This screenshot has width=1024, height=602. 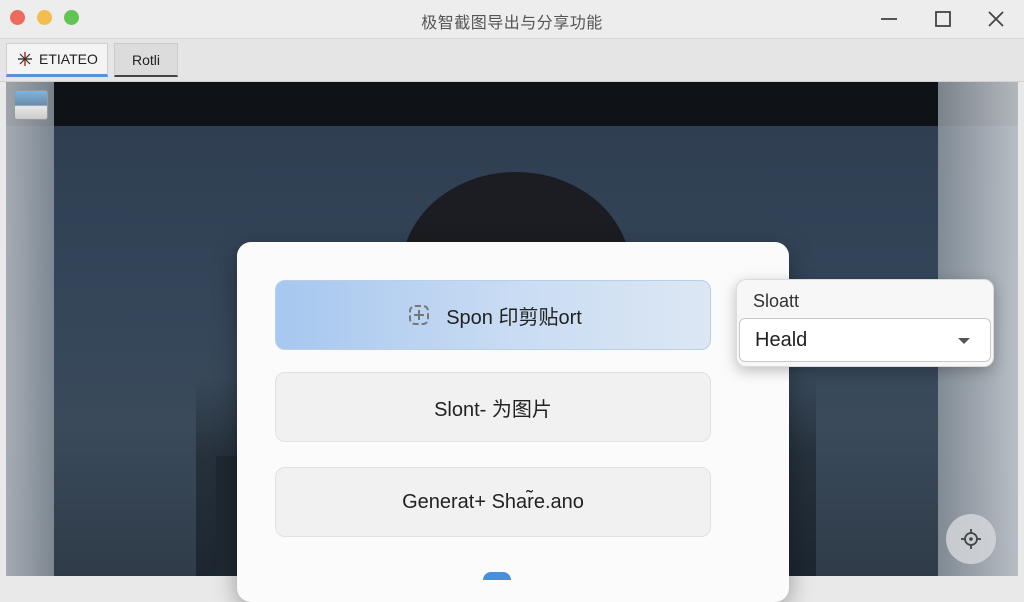 What do you see at coordinates (514, 317) in the screenshot?
I see `option-label: Spon 印剪贴ort` at bounding box center [514, 317].